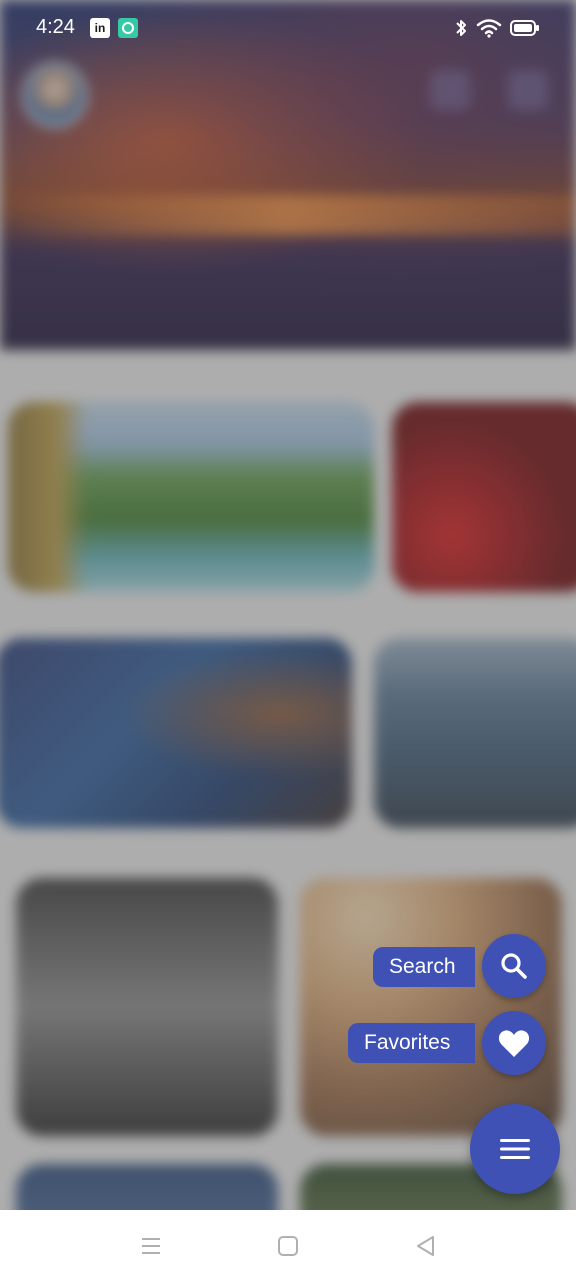 This screenshot has height=1280, width=576. I want to click on system-nav-bar, so click(288, 1245).